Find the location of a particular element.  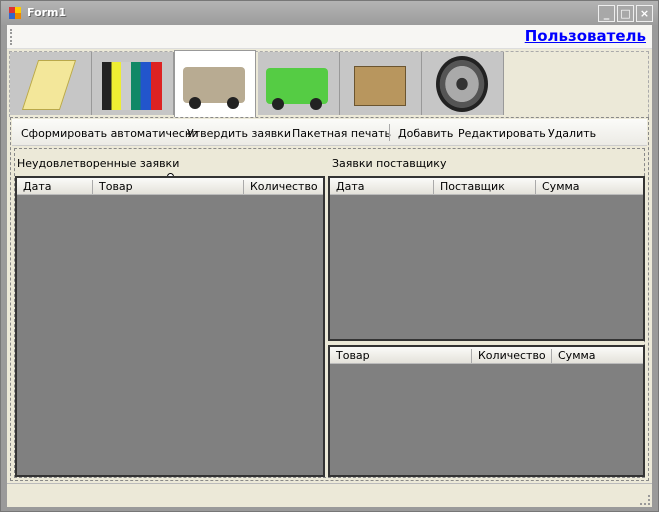

truck-beige-icon is located at coordinates (214, 88).